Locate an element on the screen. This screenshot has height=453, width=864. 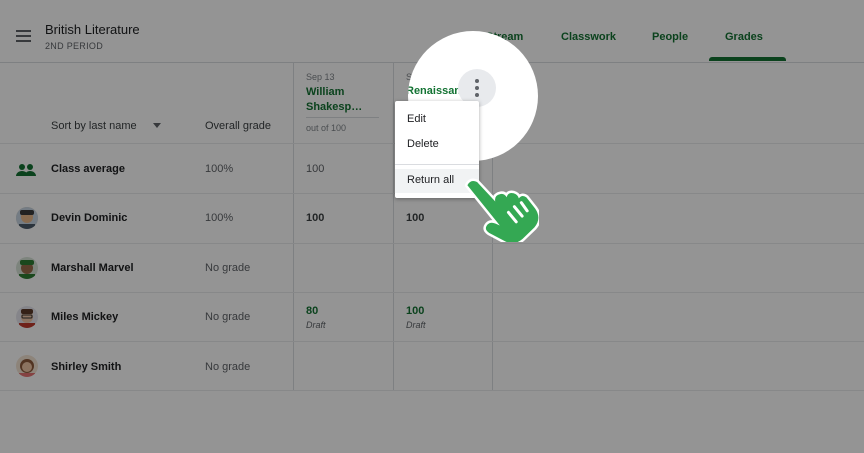
pointing-hand-icon is located at coordinates (501, 210).